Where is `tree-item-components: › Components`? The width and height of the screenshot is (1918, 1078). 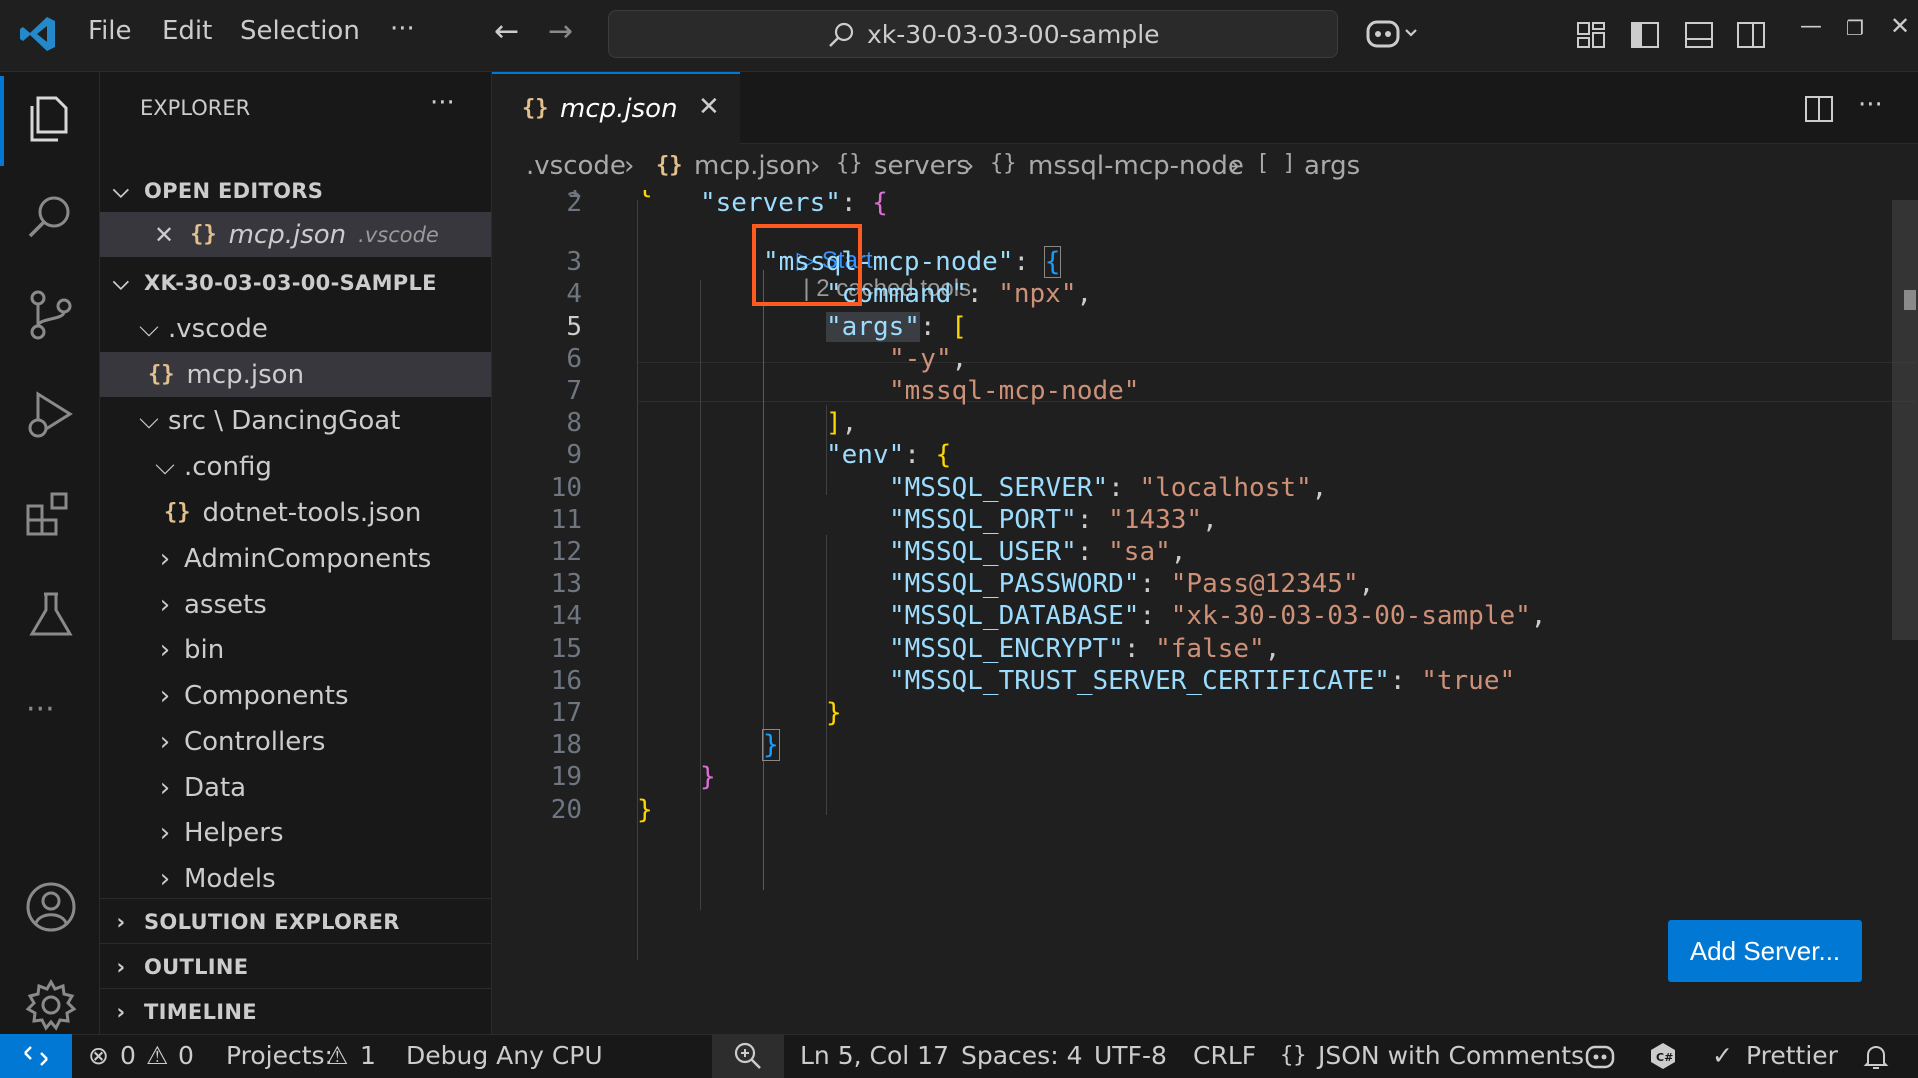 tree-item-components: › Components is located at coordinates (295, 695).